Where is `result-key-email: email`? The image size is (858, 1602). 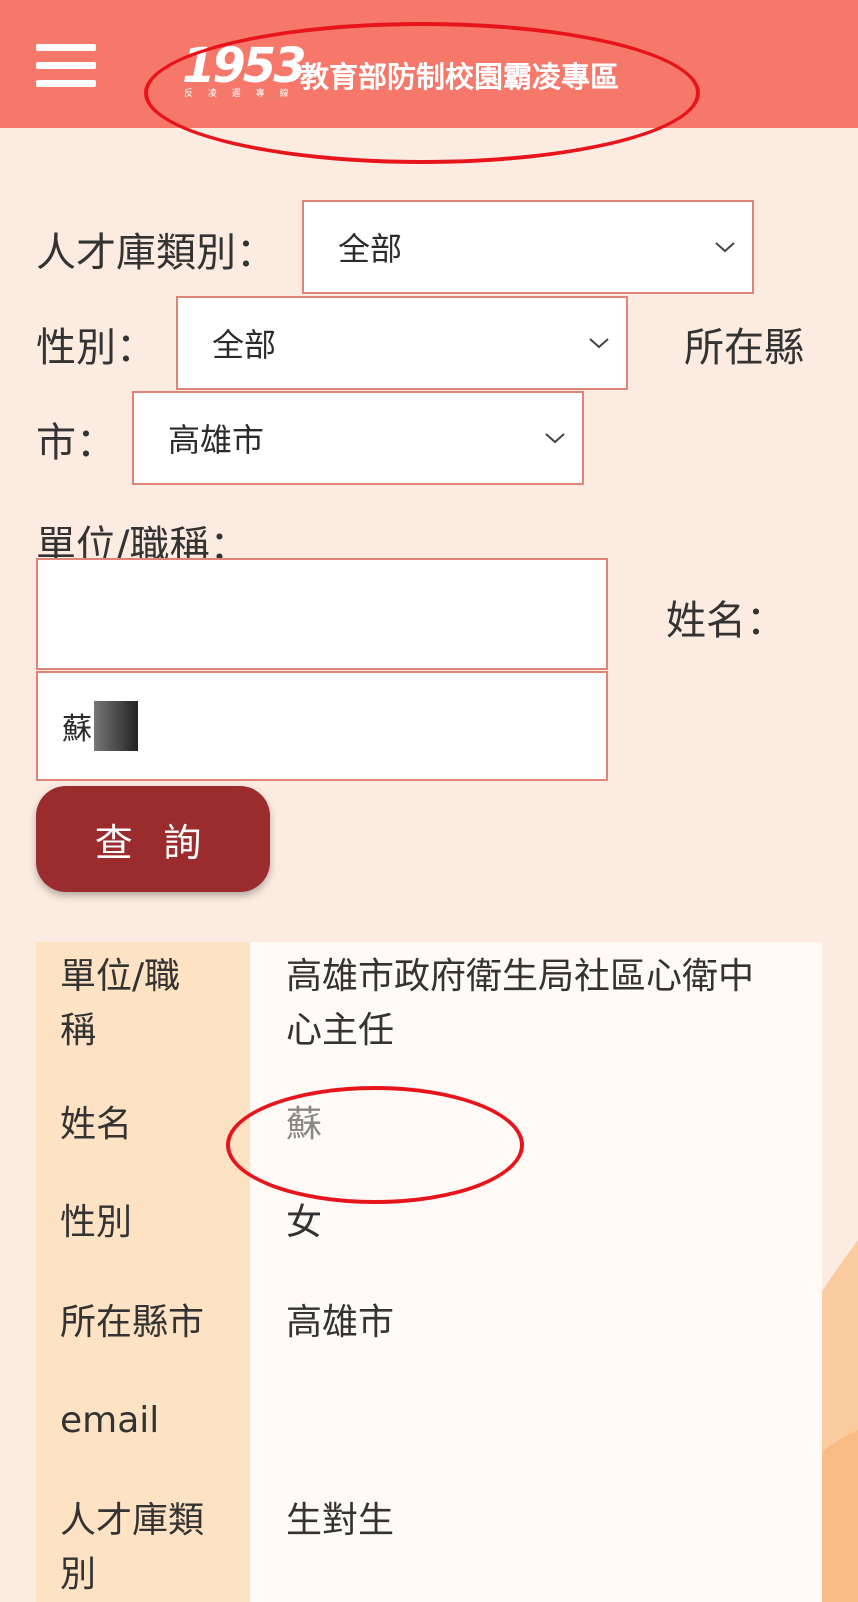 result-key-email: email is located at coordinates (110, 1420).